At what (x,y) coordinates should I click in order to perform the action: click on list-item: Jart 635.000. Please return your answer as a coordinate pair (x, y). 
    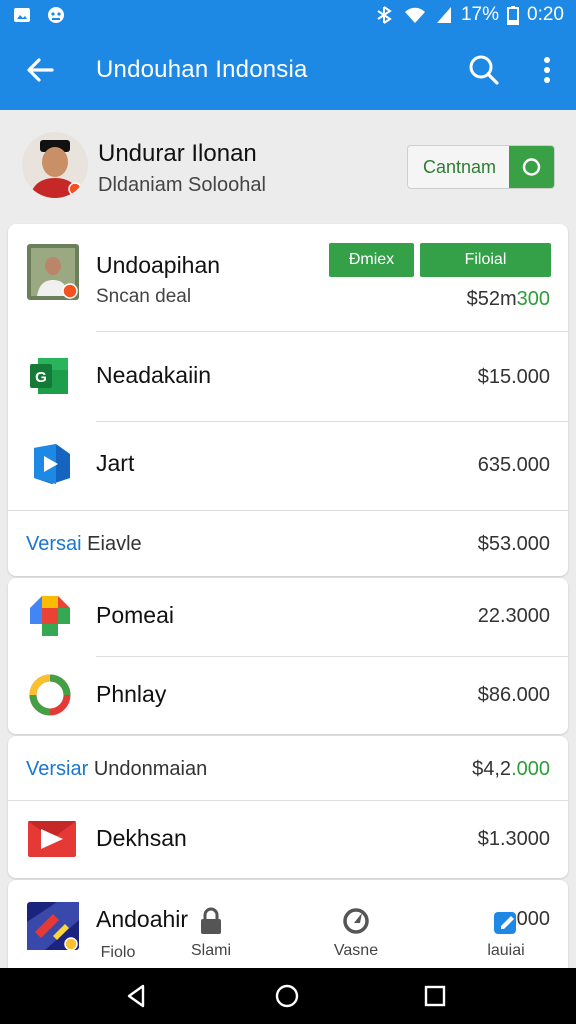
    Looking at the image, I should click on (288, 466).